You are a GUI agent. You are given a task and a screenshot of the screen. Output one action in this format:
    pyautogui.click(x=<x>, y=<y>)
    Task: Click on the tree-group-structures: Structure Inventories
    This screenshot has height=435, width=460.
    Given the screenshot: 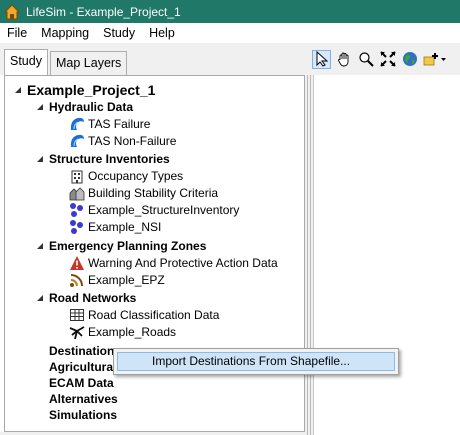 What is the action you would take?
    pyautogui.click(x=102, y=159)
    